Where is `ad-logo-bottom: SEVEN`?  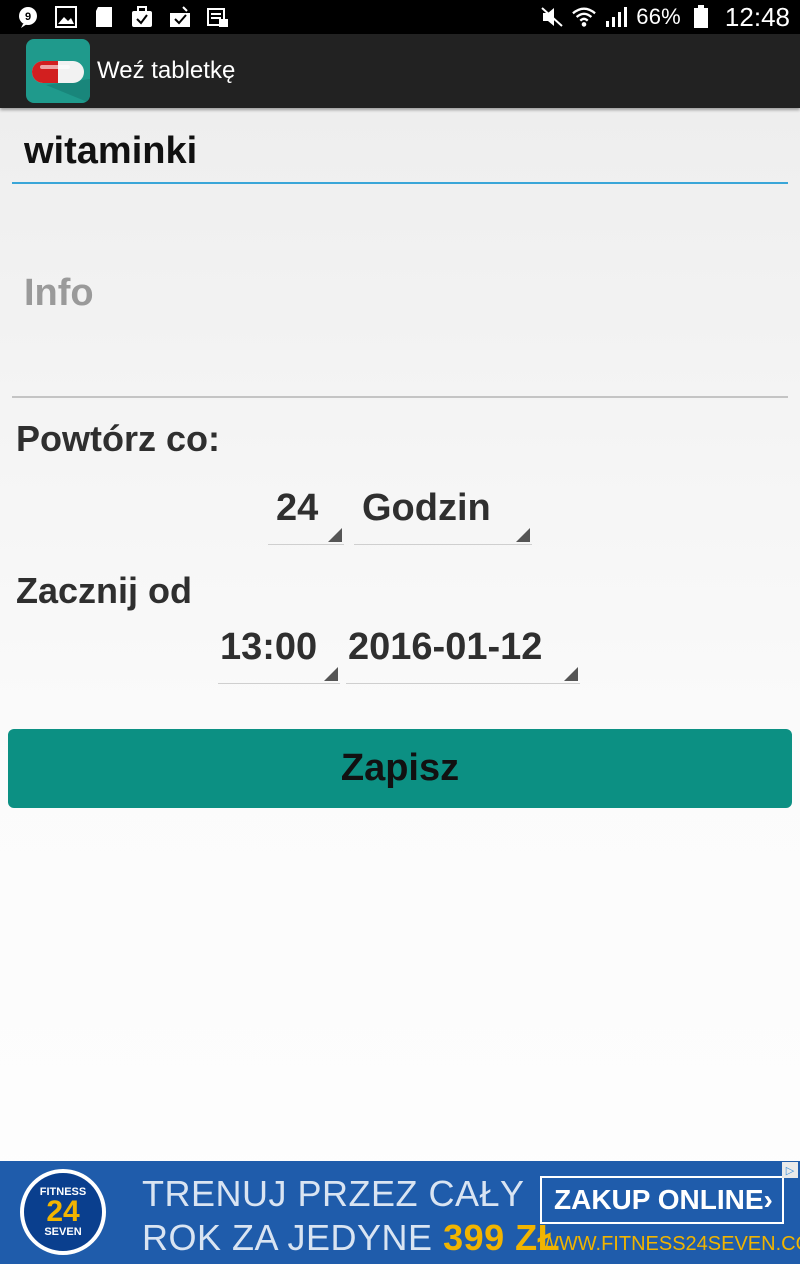 ad-logo-bottom: SEVEN is located at coordinates (63, 1232).